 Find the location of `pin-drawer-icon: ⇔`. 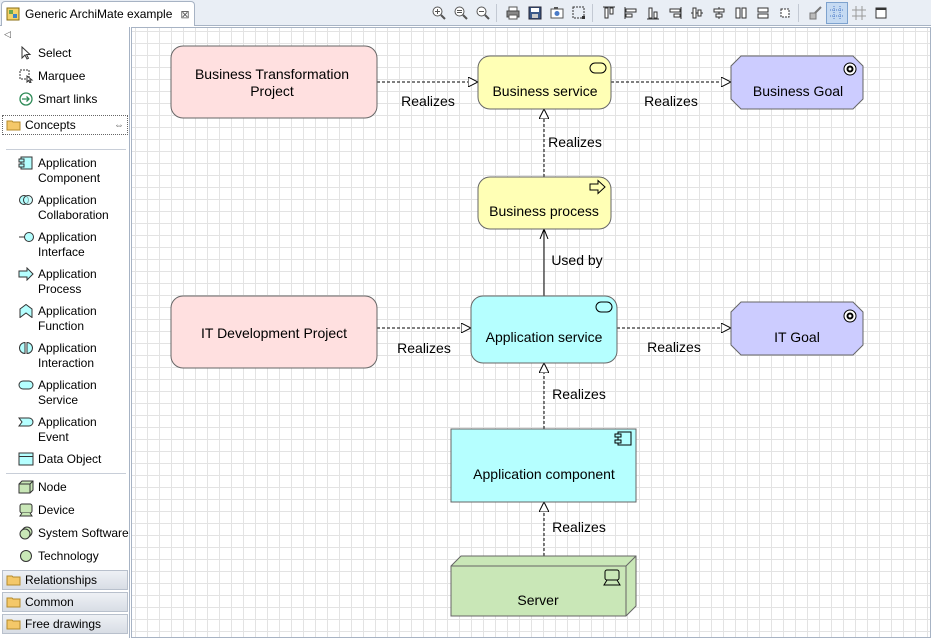

pin-drawer-icon: ⇔ is located at coordinates (119, 125).